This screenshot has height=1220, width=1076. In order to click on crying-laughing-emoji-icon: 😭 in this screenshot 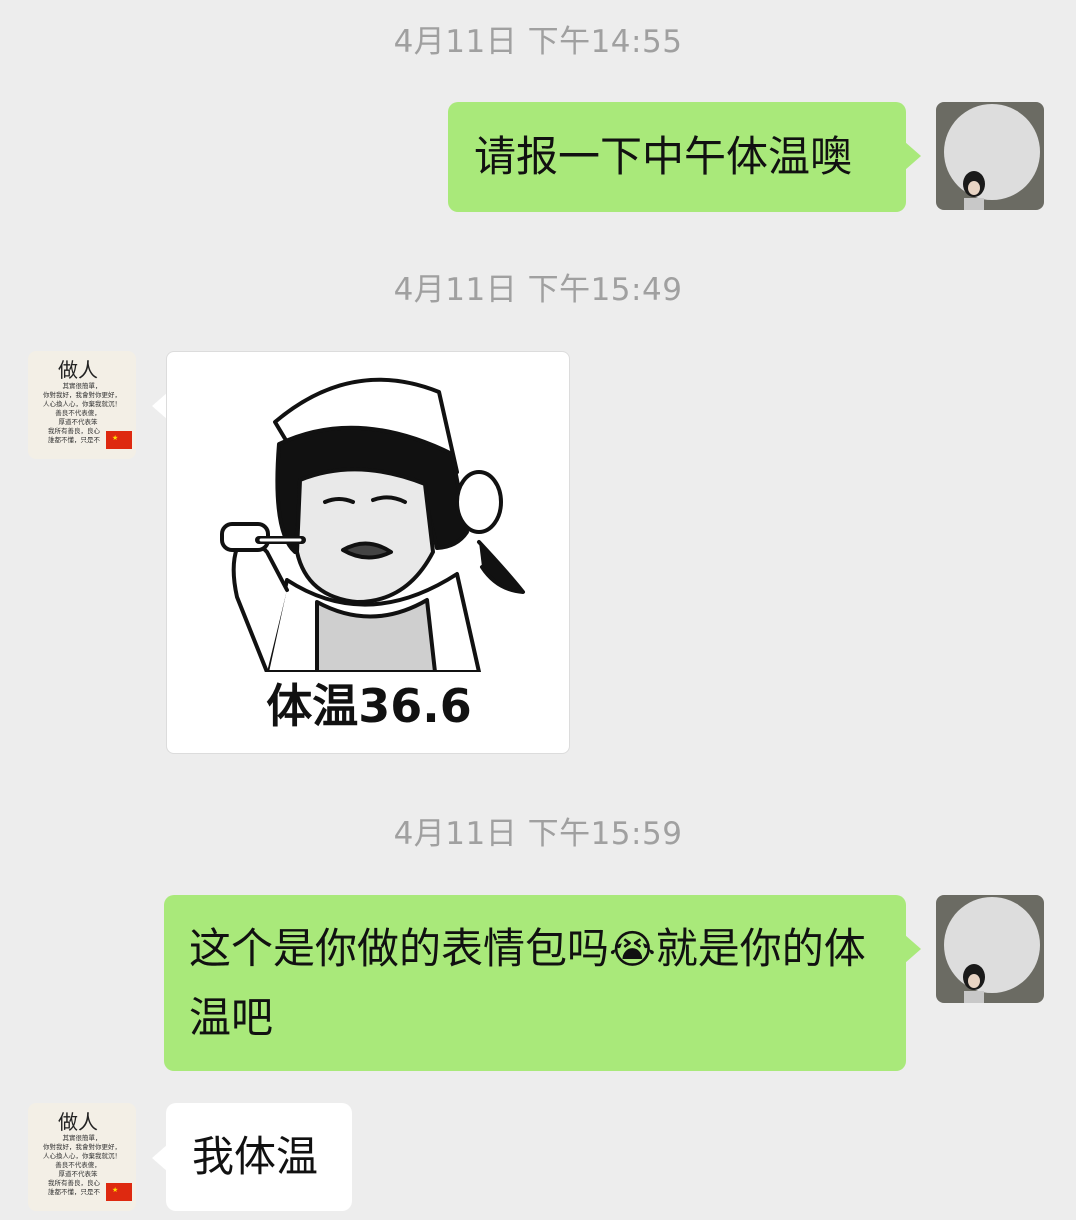, I will do `click(632, 950)`.